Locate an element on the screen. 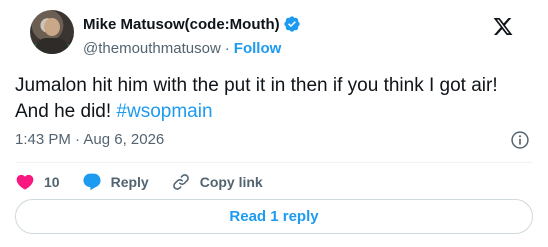  divider is located at coordinates (274, 162).